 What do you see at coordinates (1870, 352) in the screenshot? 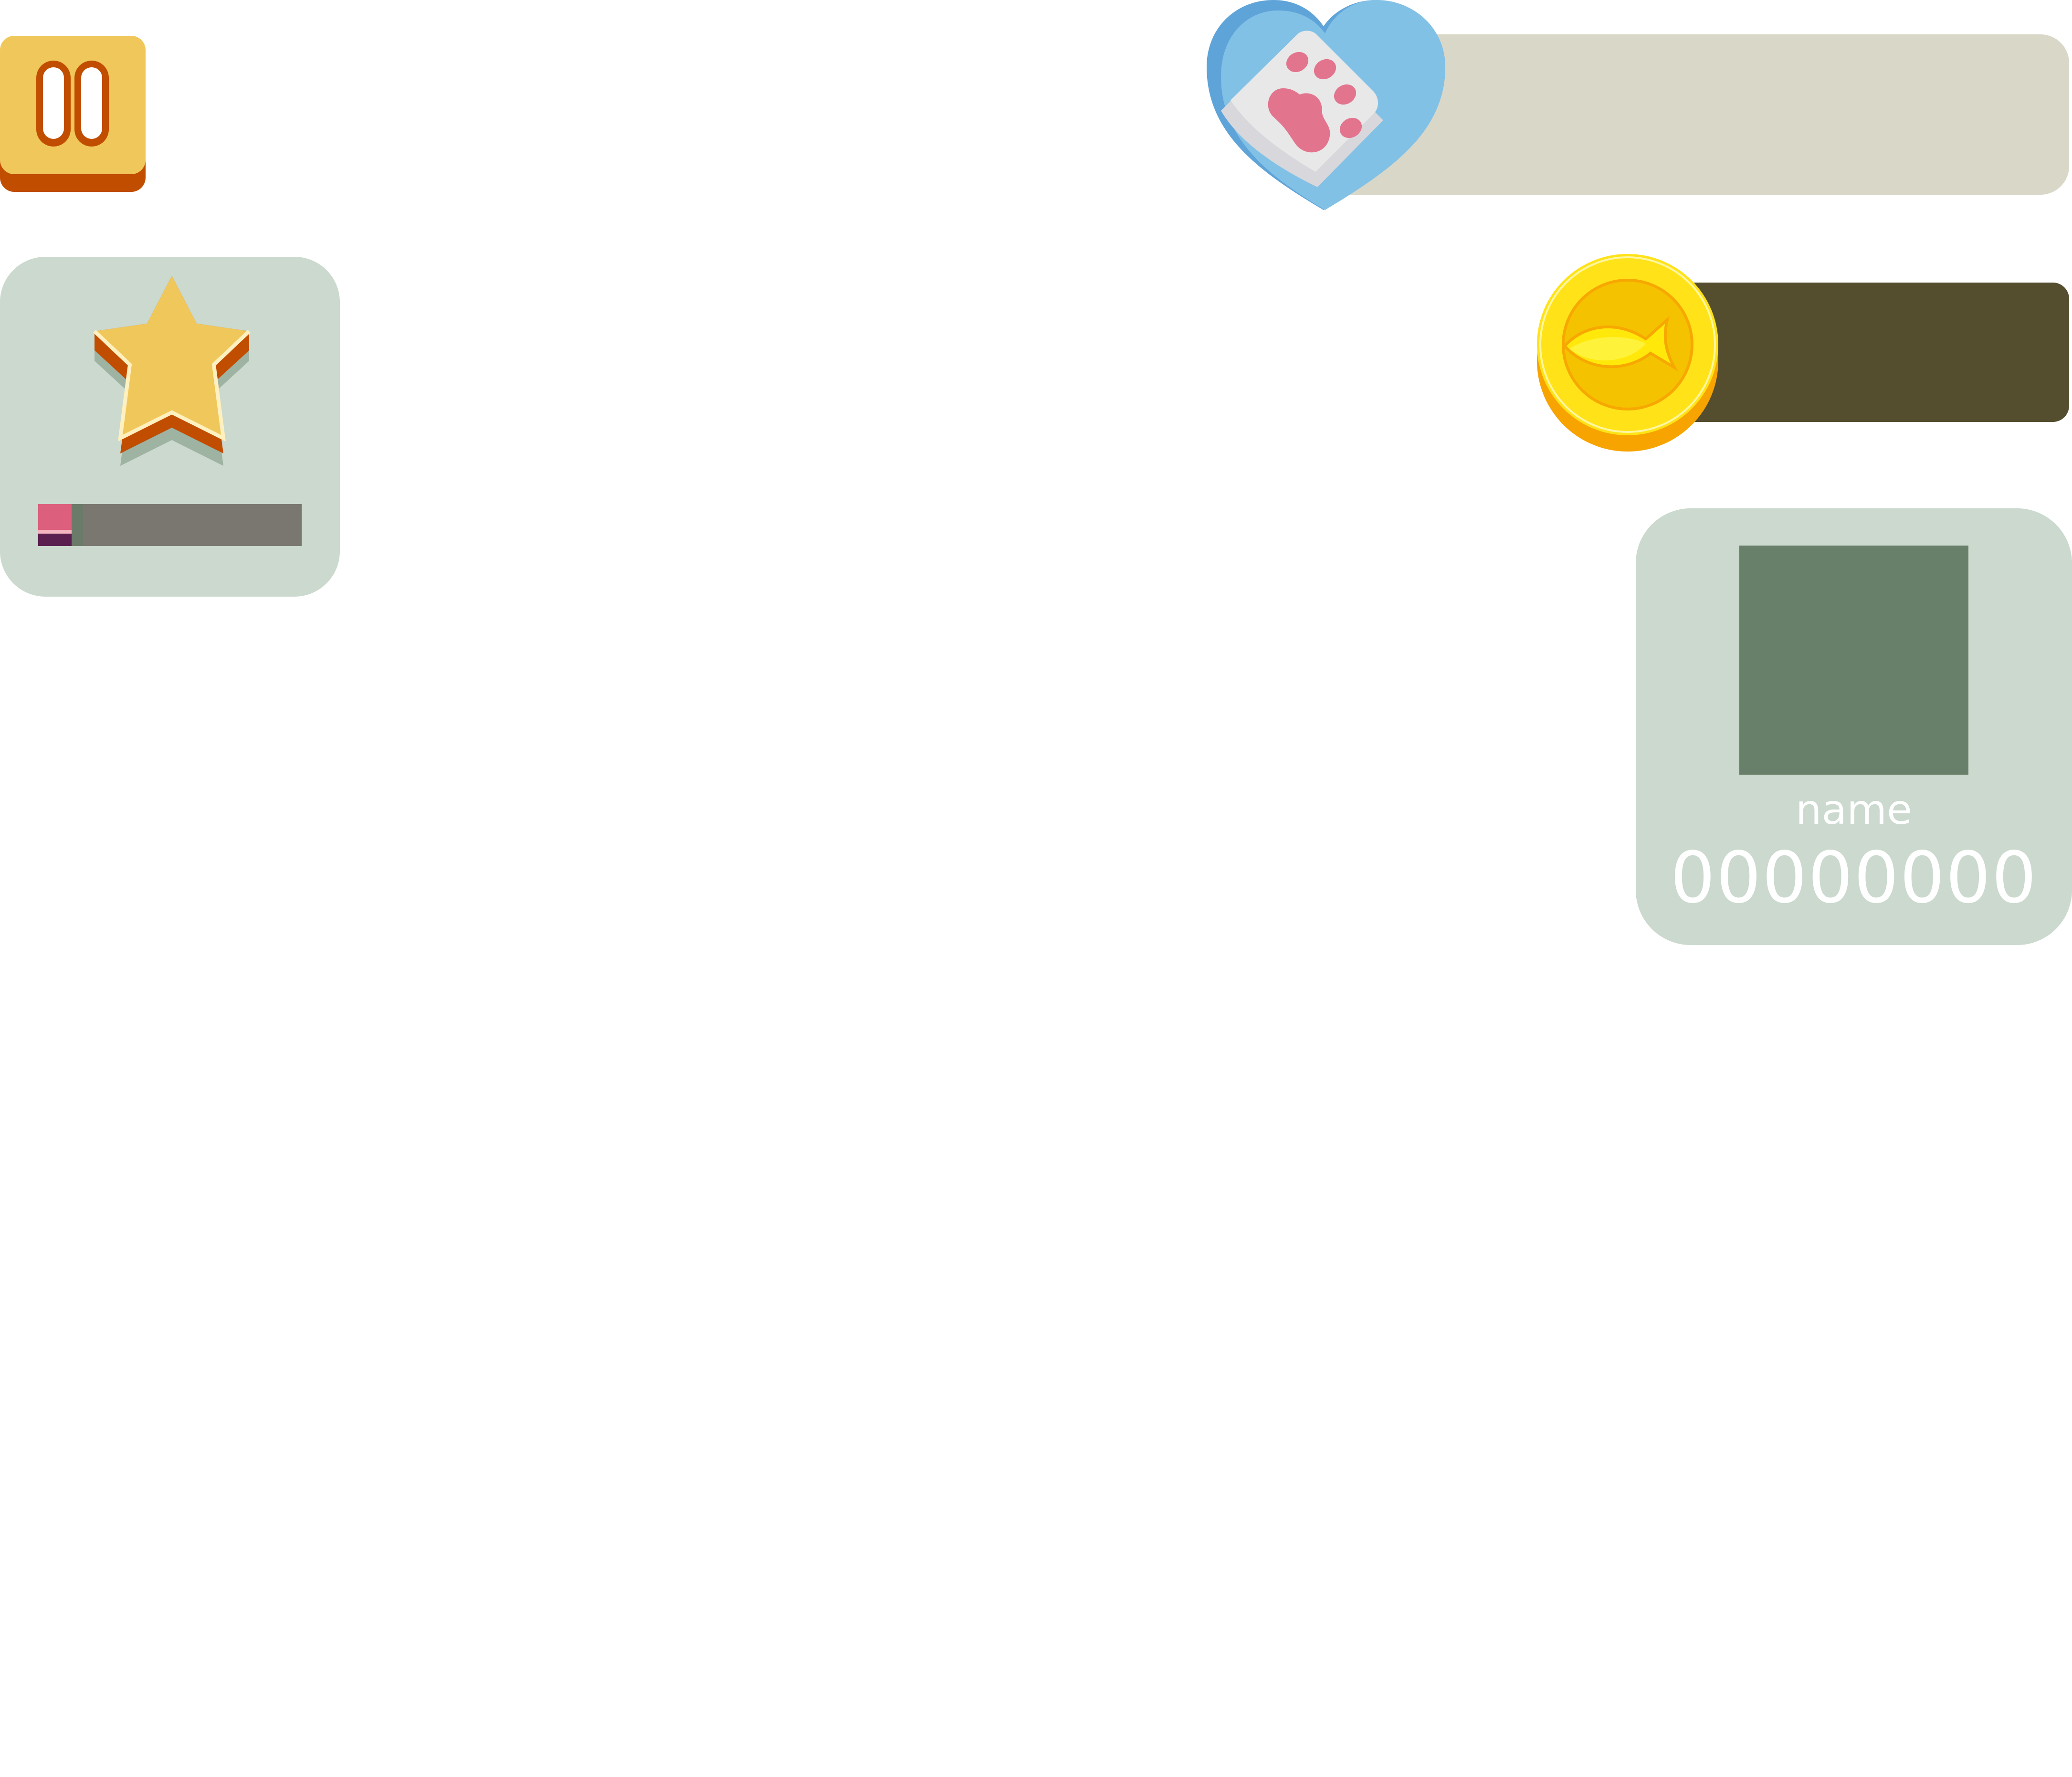
I see `coin-bar` at bounding box center [1870, 352].